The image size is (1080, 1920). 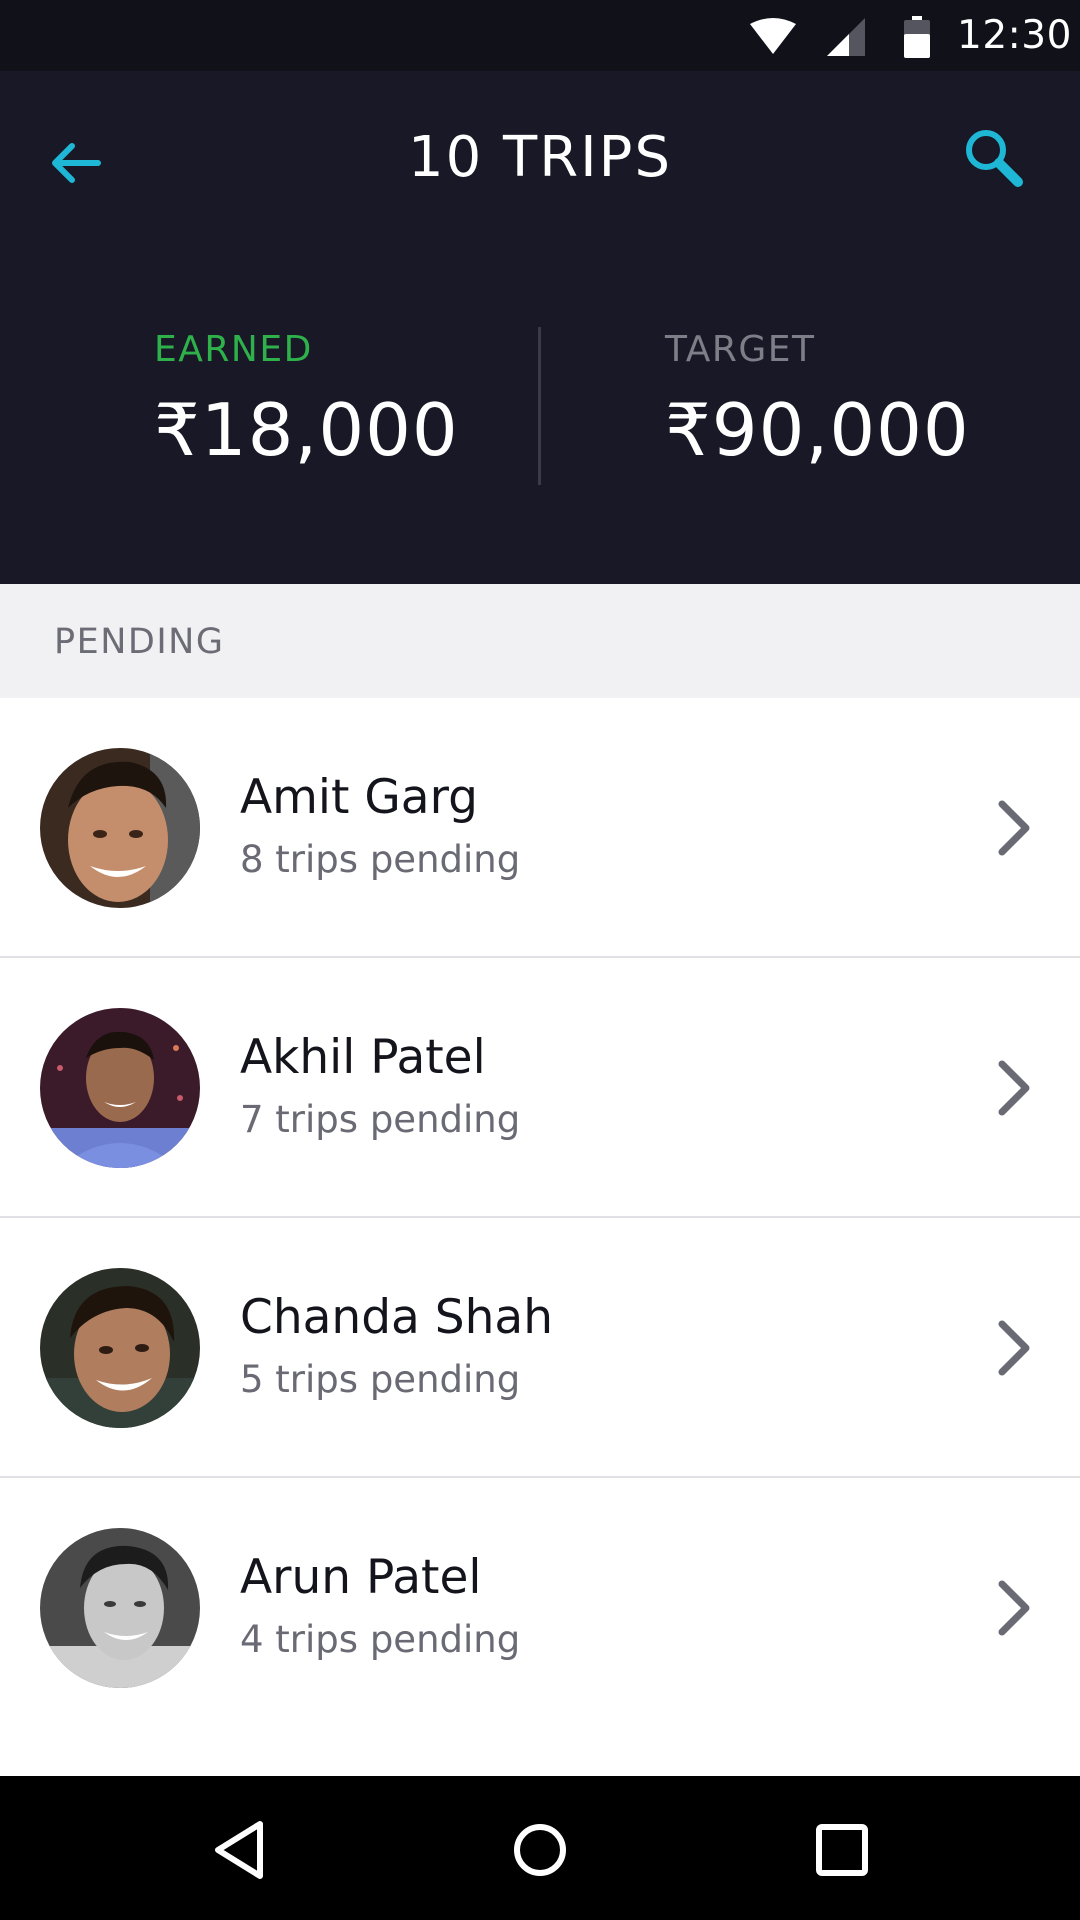 I want to click on system-nav-bar, so click(x=540, y=1848).